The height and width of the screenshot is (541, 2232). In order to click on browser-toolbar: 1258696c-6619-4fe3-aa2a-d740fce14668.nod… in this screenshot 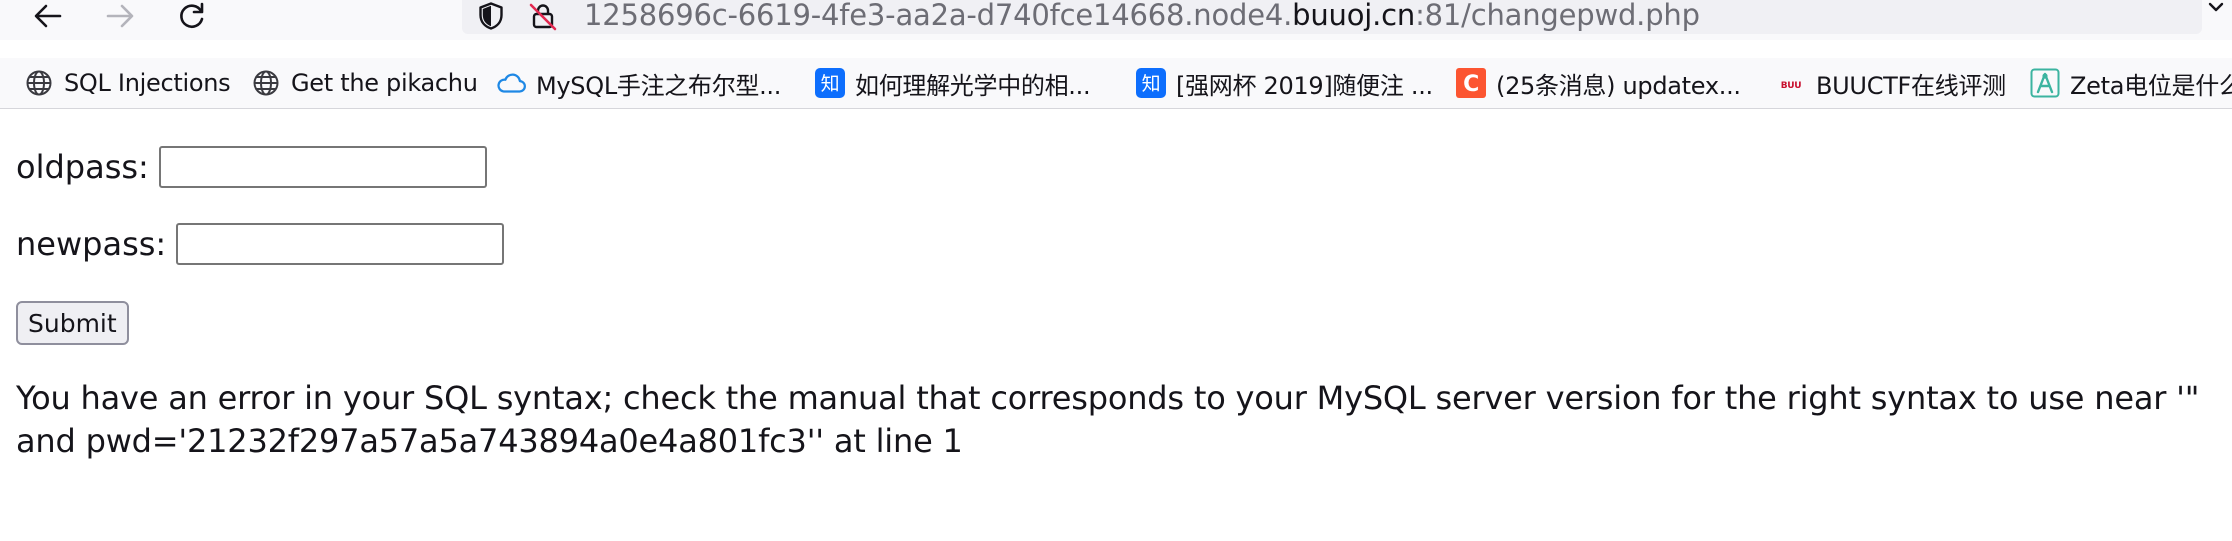, I will do `click(1116, 20)`.